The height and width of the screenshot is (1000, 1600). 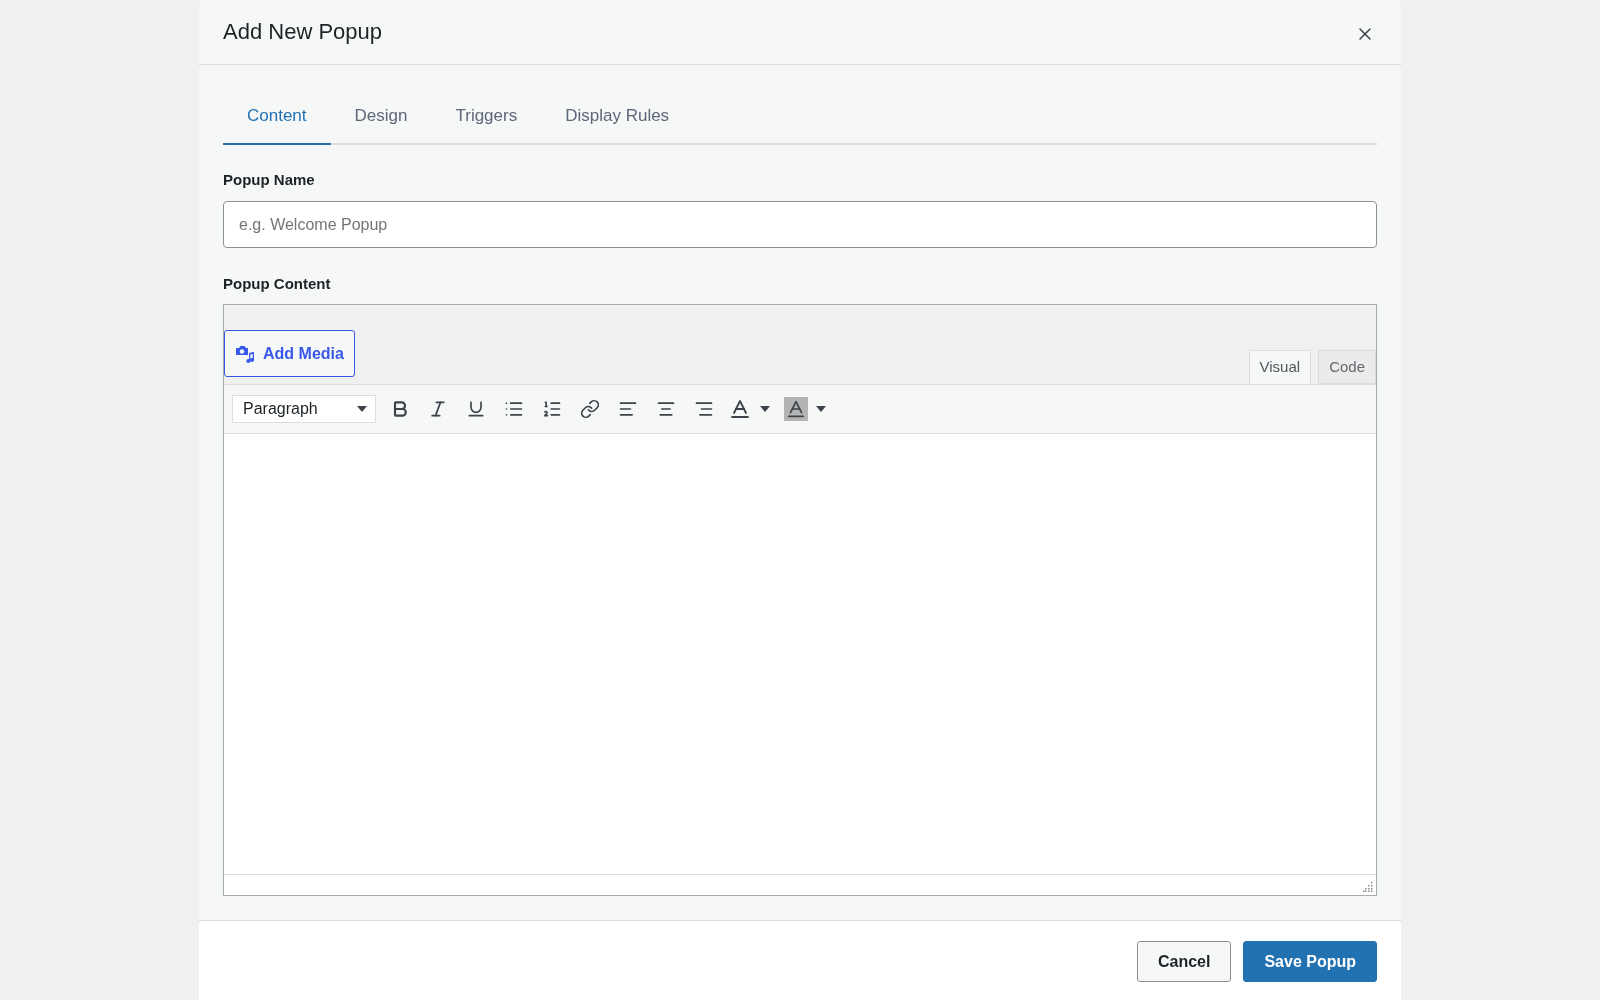 I want to click on tab: Display Rules, so click(x=617, y=117).